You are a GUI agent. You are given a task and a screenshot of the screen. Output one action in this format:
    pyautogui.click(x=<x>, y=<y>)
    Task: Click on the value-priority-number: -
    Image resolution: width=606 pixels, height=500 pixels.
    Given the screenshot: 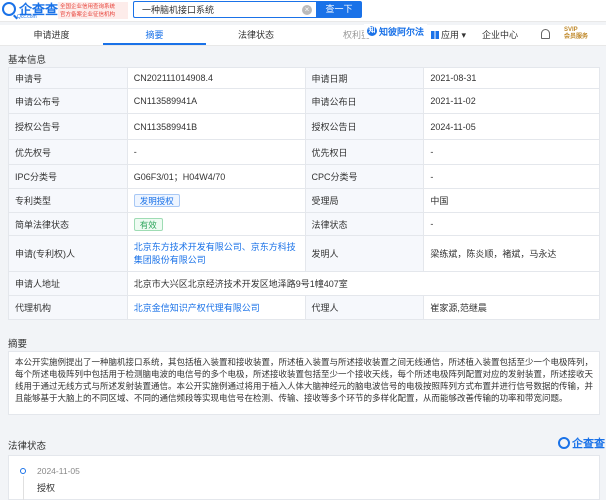 What is the action you would take?
    pyautogui.click(x=216, y=152)
    